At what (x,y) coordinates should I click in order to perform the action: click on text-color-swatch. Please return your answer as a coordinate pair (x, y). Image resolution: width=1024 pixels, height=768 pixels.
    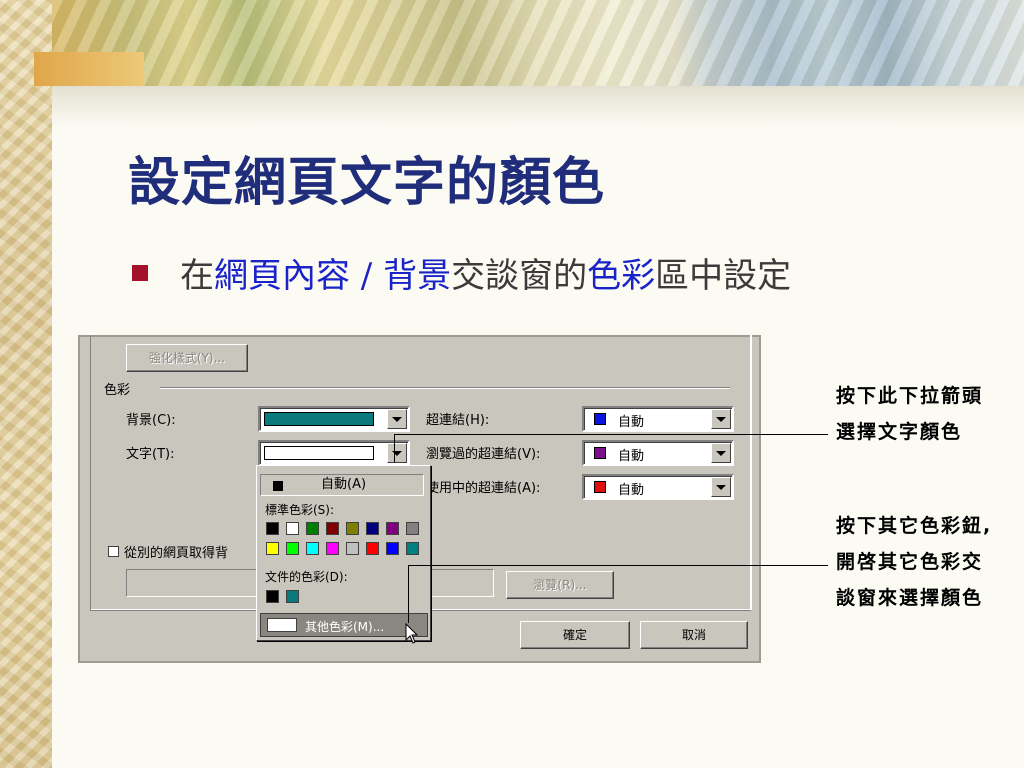
    Looking at the image, I should click on (319, 453).